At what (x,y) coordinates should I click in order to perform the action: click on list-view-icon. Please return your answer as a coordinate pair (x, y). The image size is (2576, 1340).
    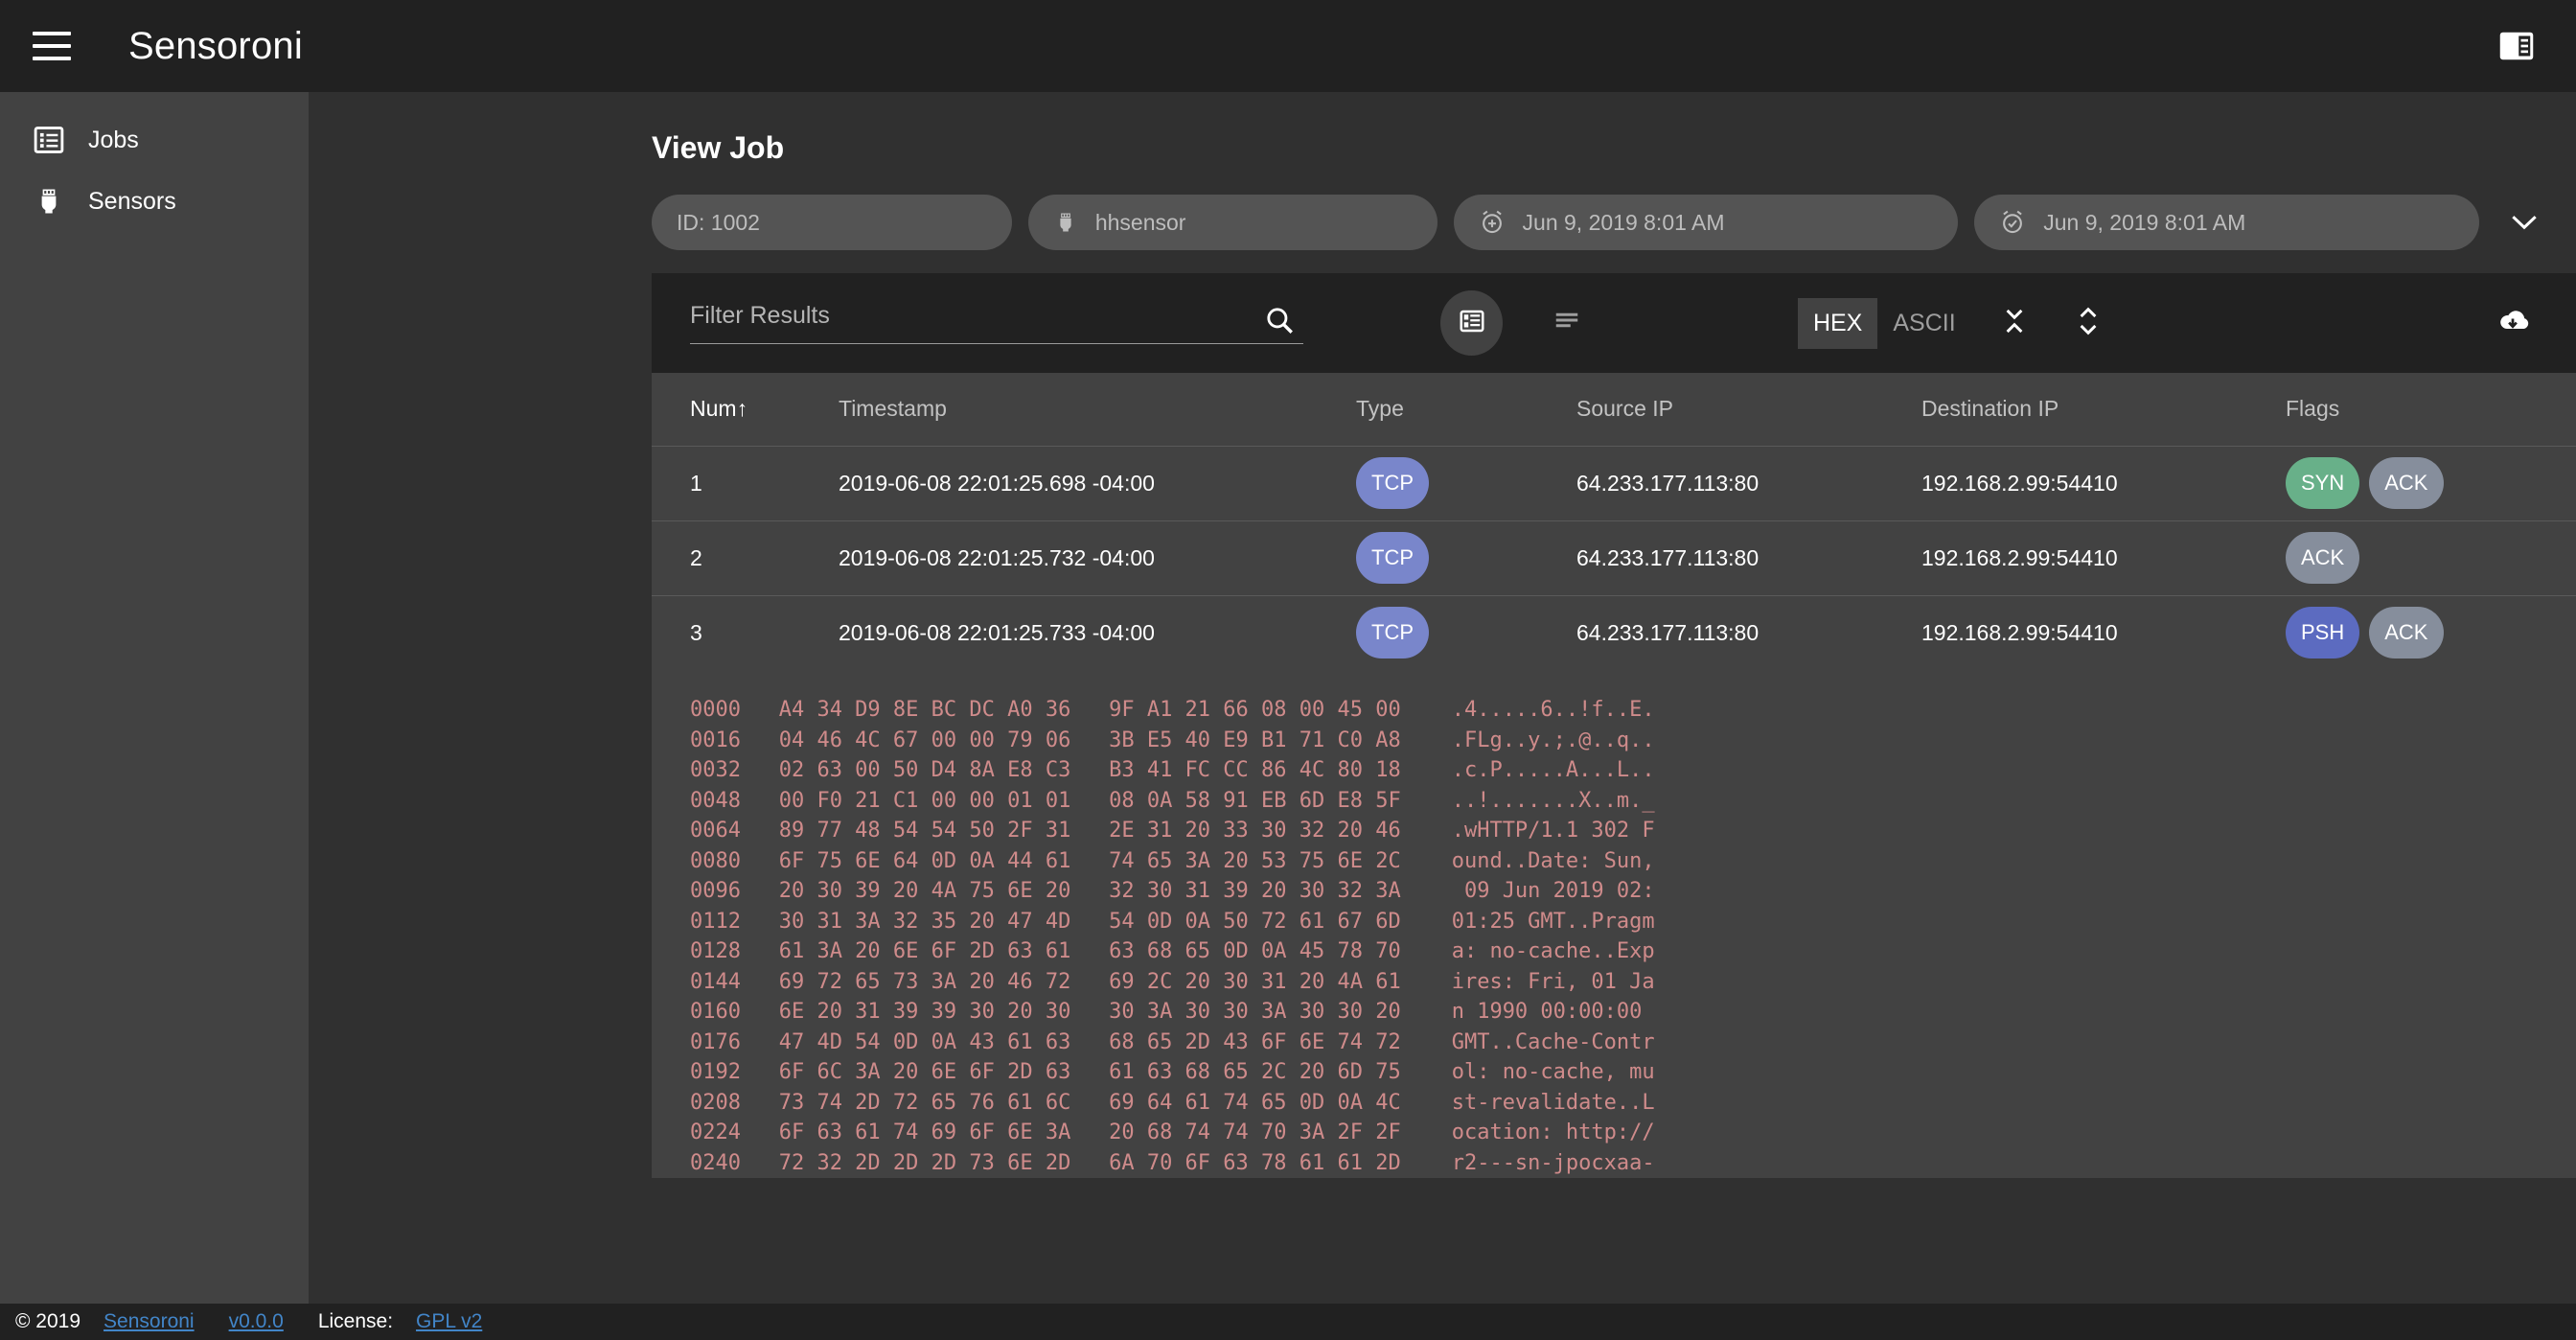
    Looking at the image, I should click on (1566, 324).